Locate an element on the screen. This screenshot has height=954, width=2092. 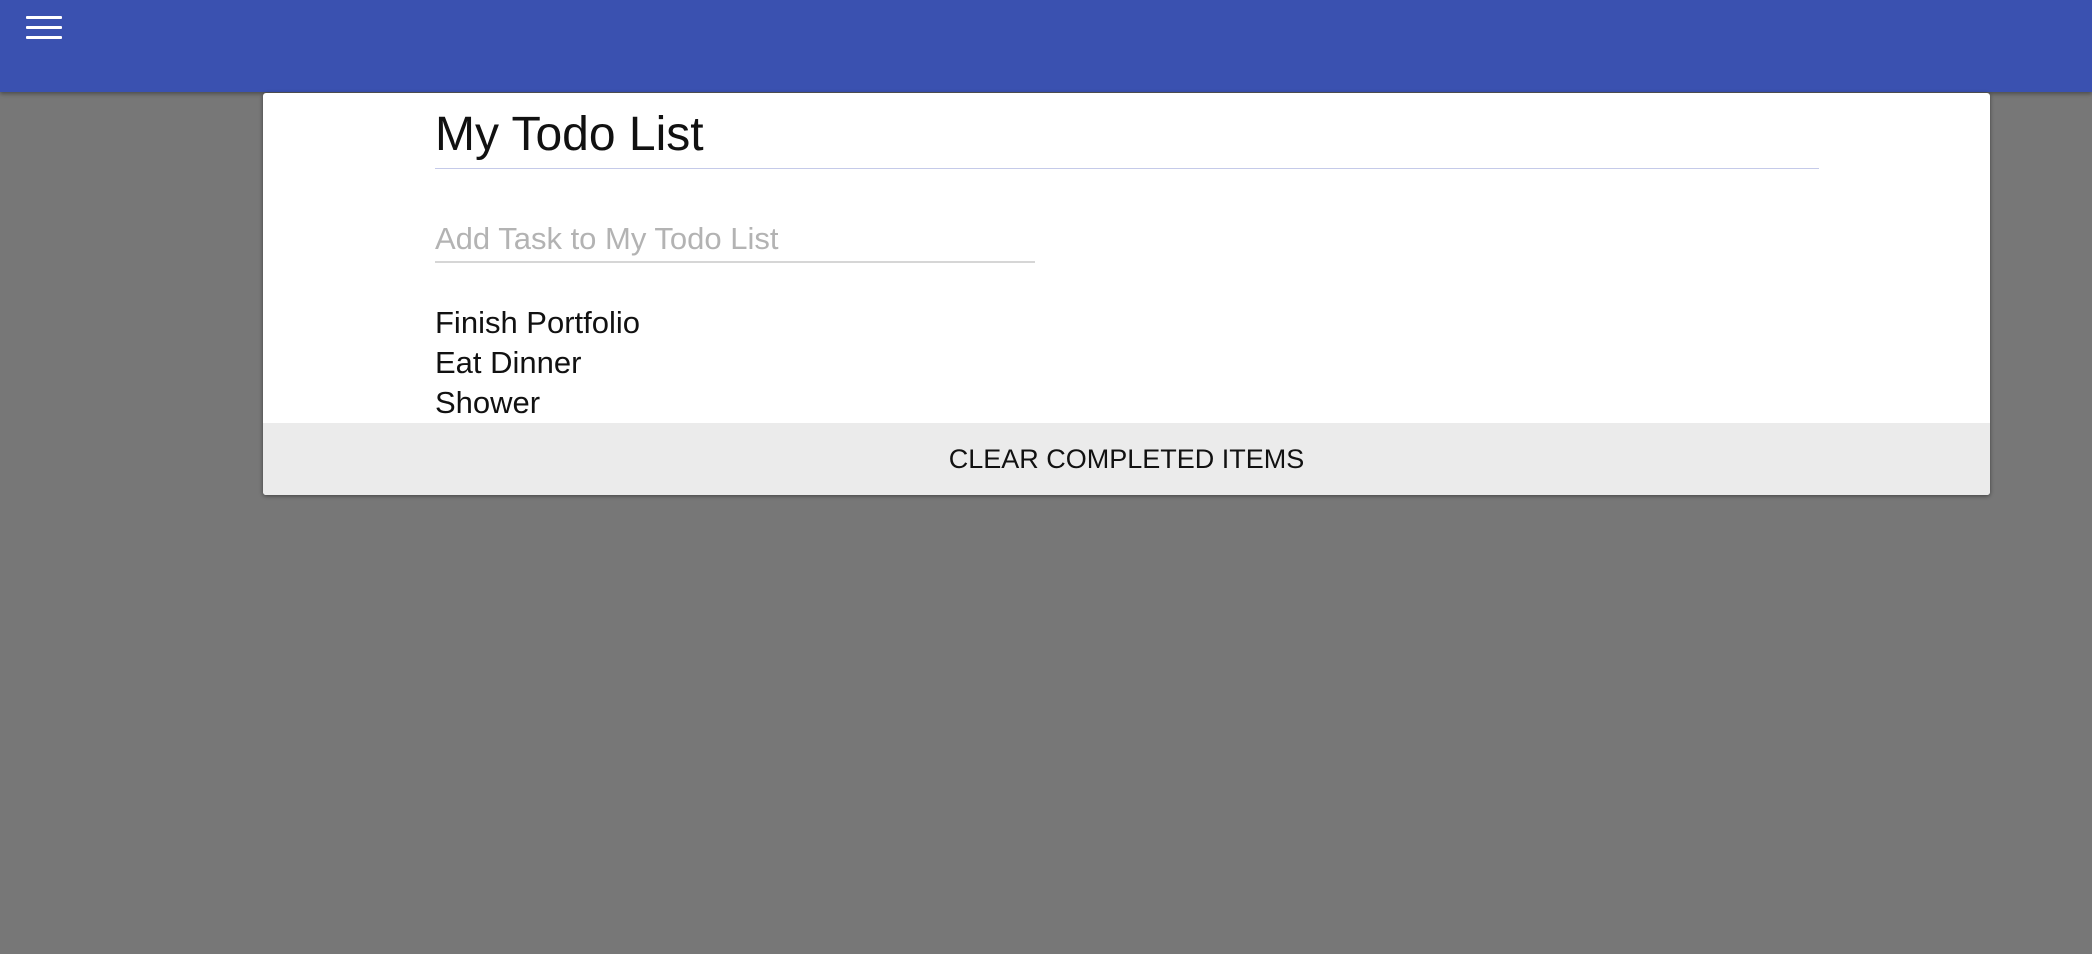
task-item: Eat Dinner is located at coordinates (537, 363).